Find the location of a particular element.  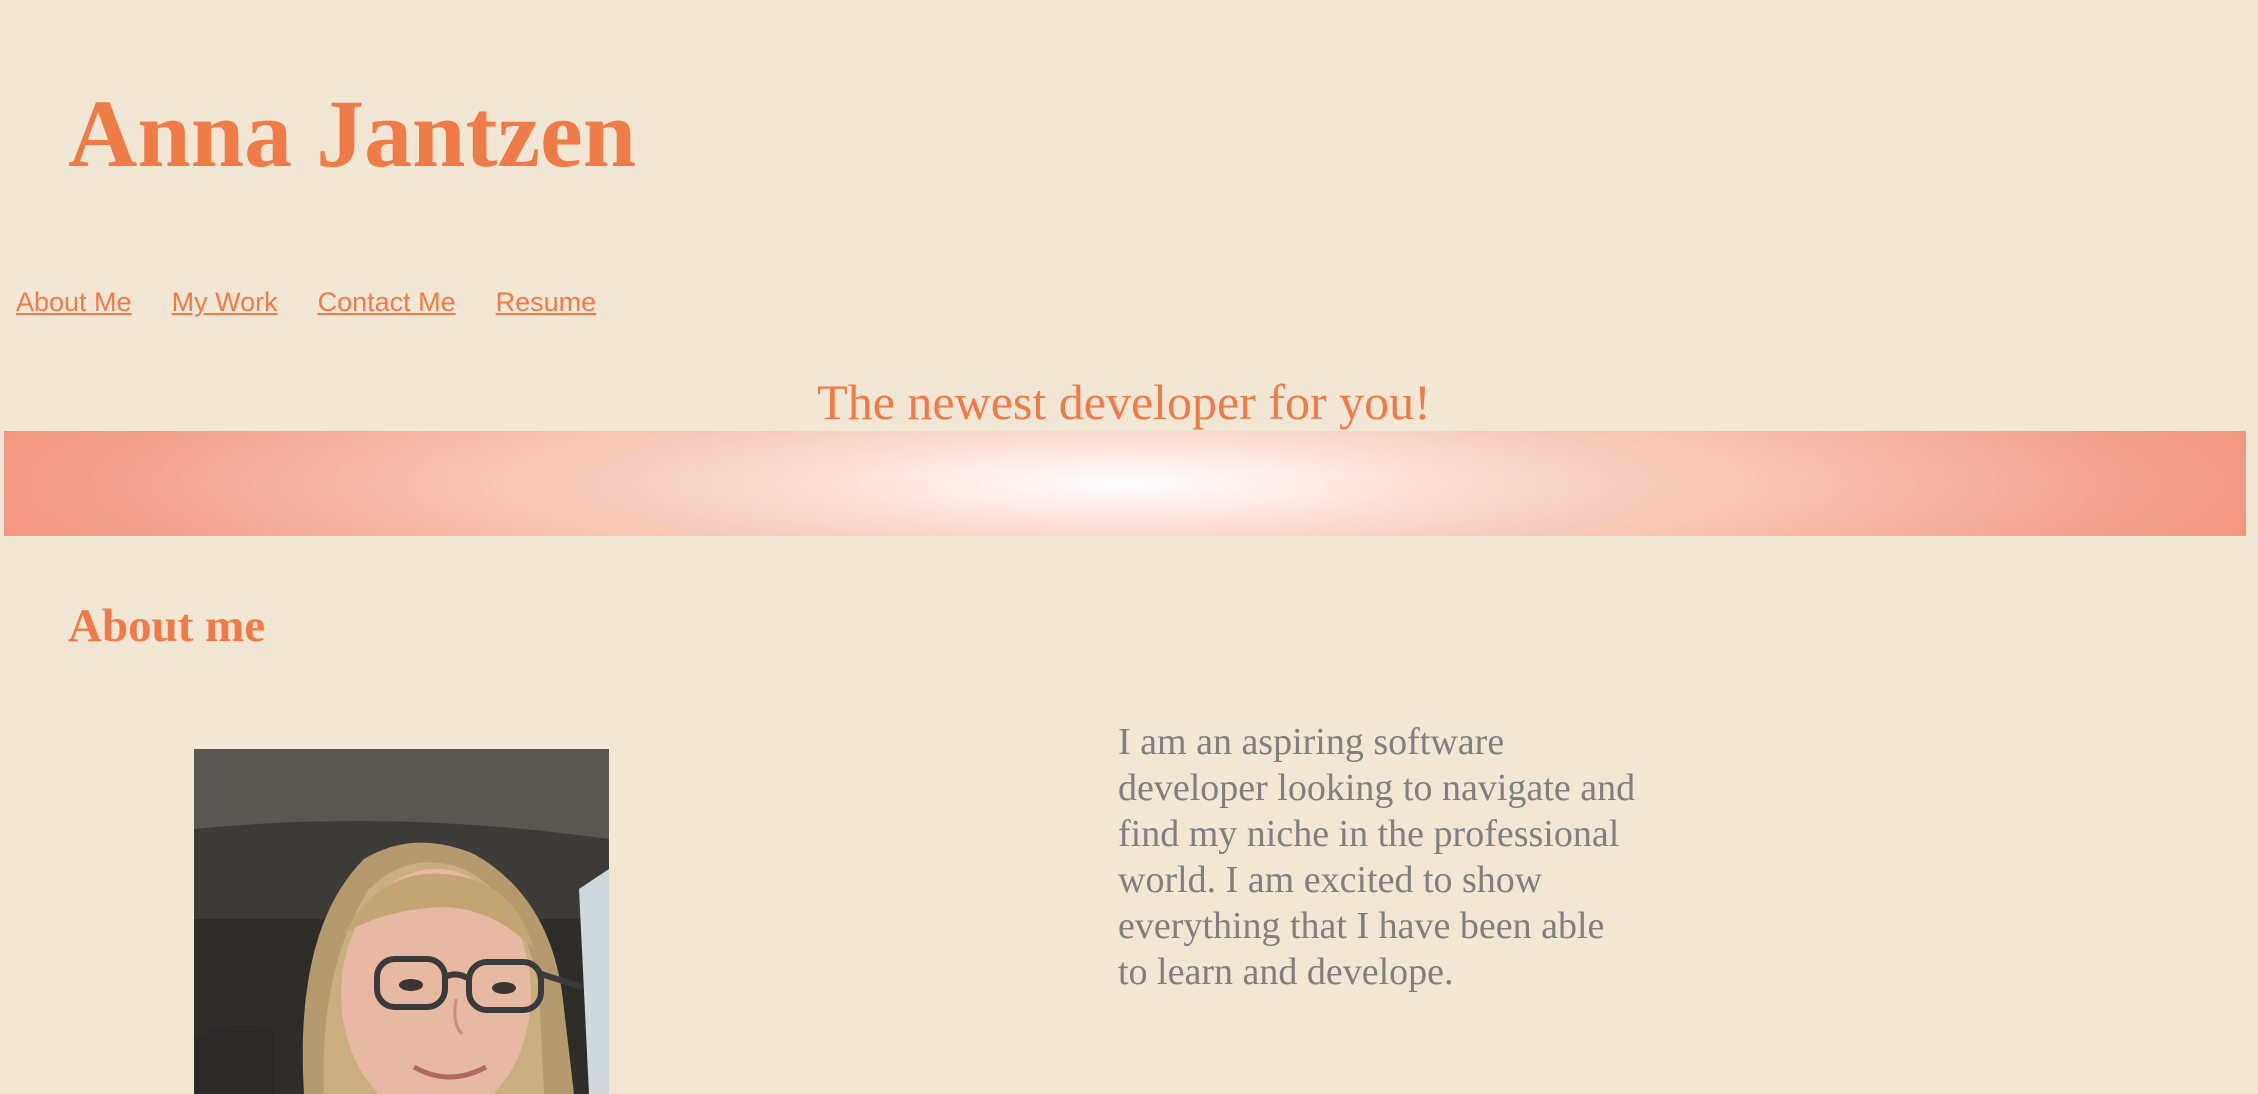

nav-link-contact-me: Contact Me is located at coordinates (387, 302).